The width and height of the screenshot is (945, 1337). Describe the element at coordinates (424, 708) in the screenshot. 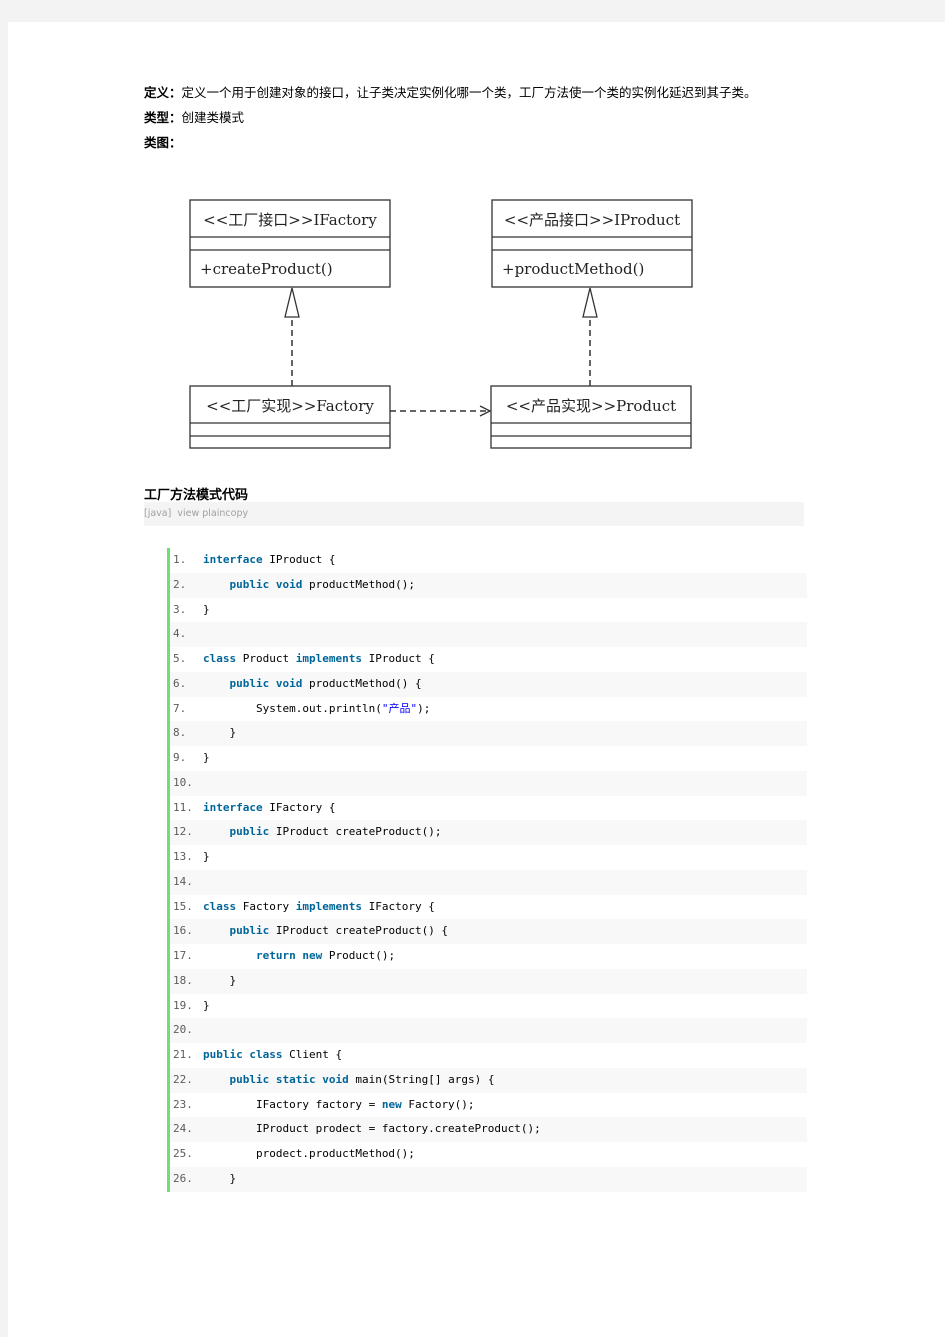

I see `code-text: );` at that location.